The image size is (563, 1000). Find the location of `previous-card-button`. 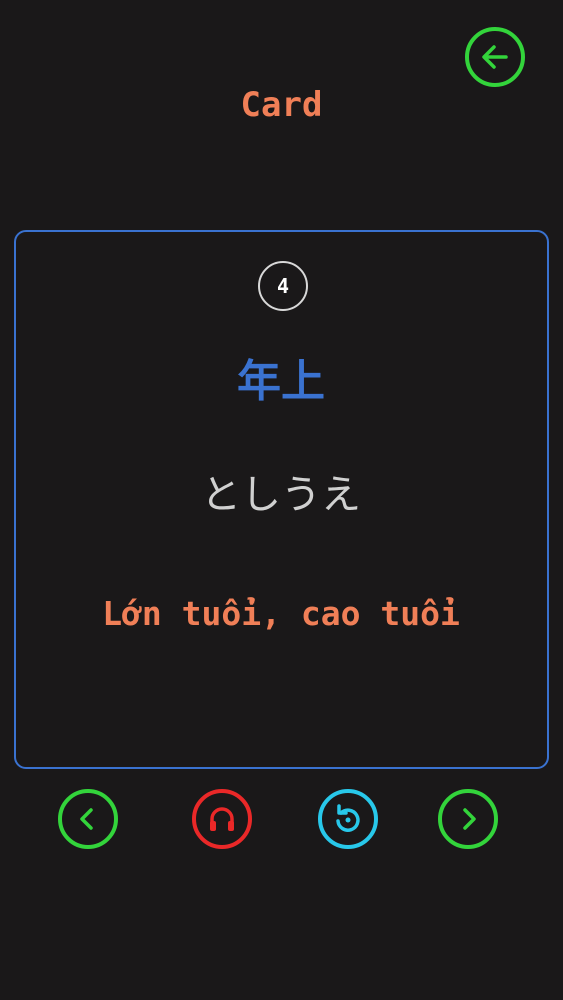

previous-card-button is located at coordinates (88, 819).